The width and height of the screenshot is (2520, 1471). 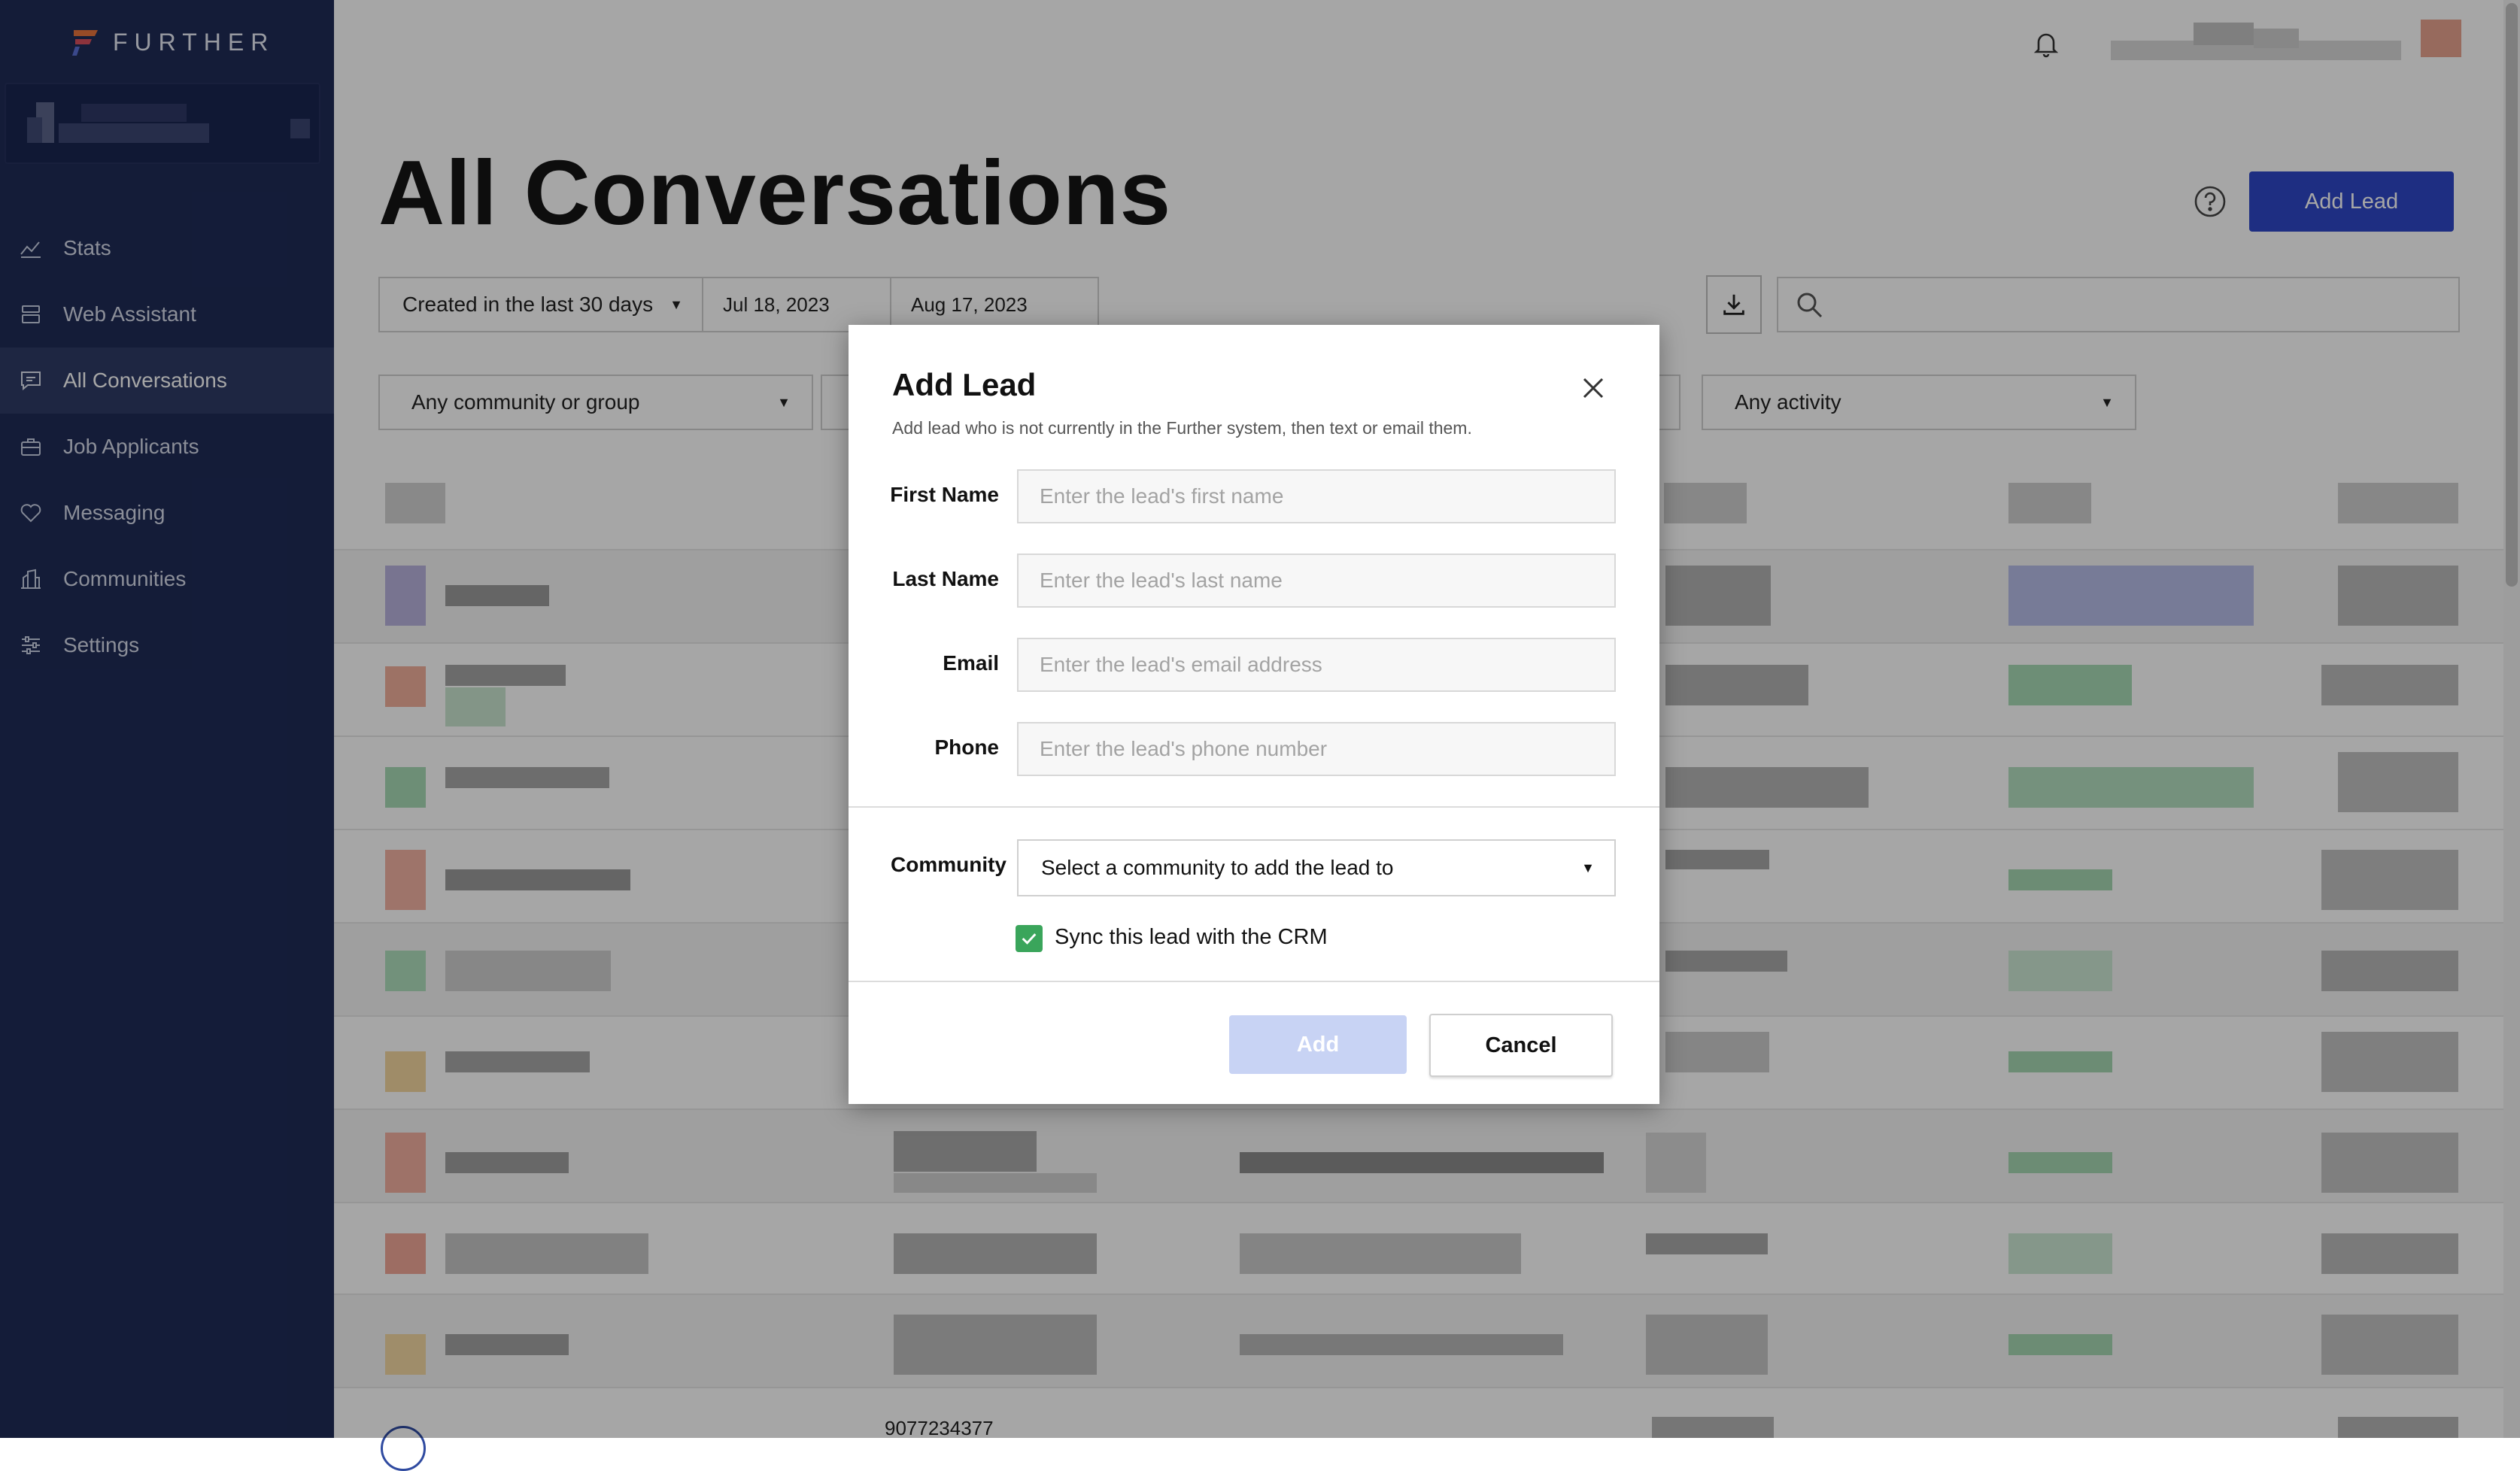 I want to click on email-field, so click(x=1316, y=665).